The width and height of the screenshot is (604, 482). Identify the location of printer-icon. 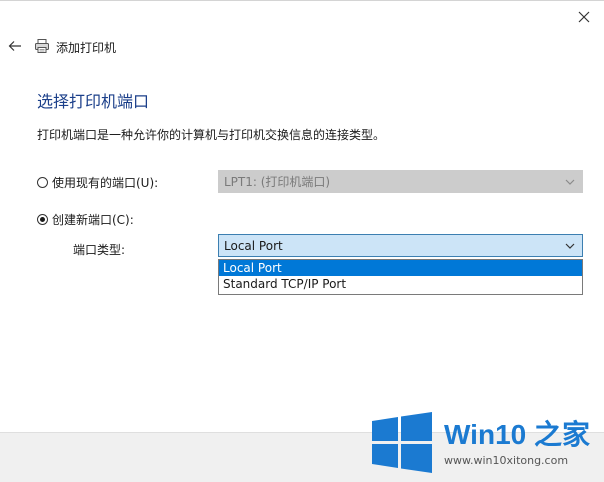
(42, 46).